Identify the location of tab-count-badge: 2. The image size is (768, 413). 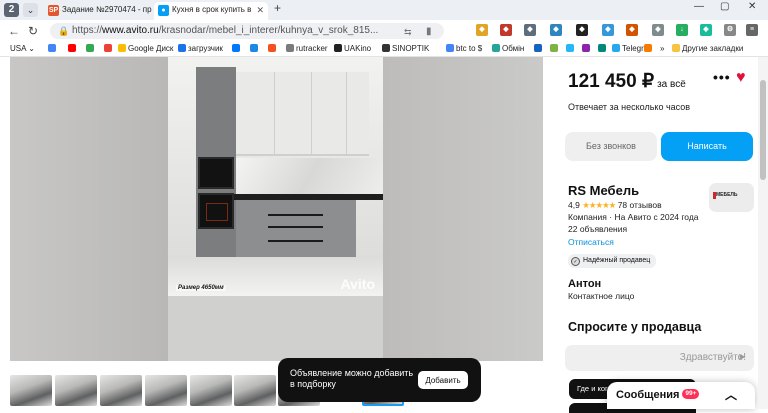
(11, 10).